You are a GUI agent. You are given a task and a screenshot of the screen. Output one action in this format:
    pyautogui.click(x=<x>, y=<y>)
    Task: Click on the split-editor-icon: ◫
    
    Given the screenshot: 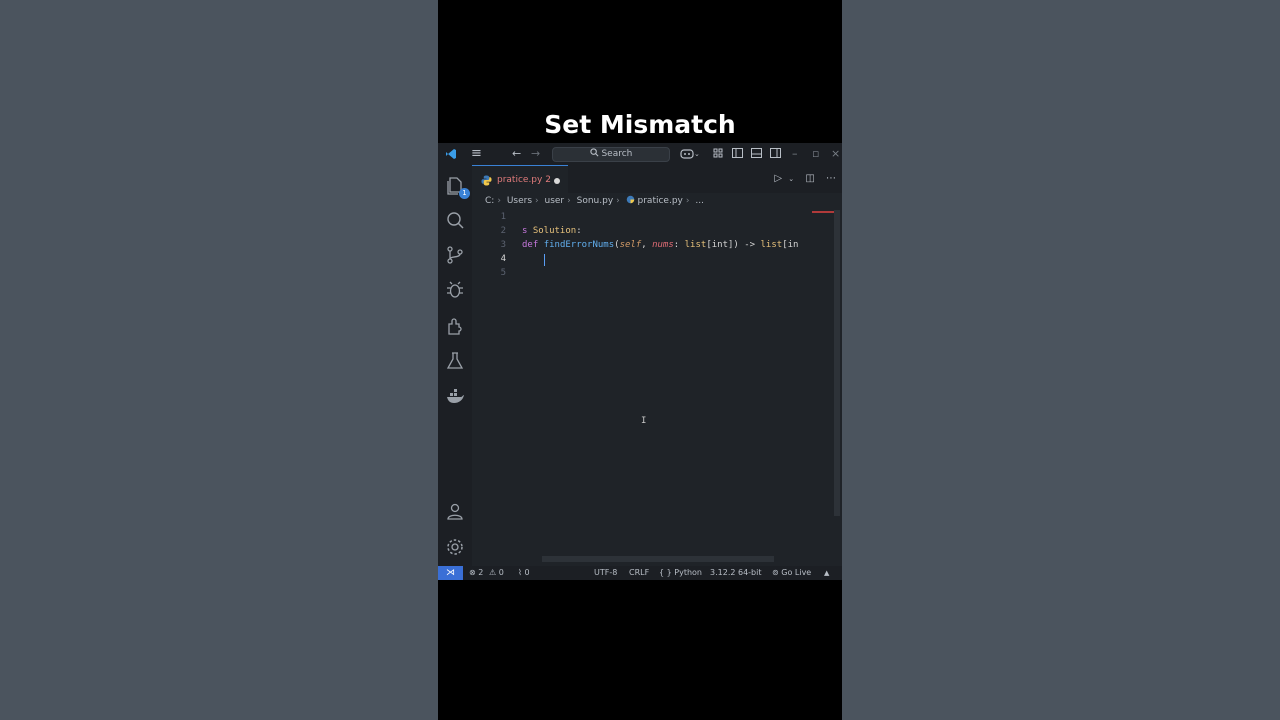 What is the action you would take?
    pyautogui.click(x=809, y=178)
    